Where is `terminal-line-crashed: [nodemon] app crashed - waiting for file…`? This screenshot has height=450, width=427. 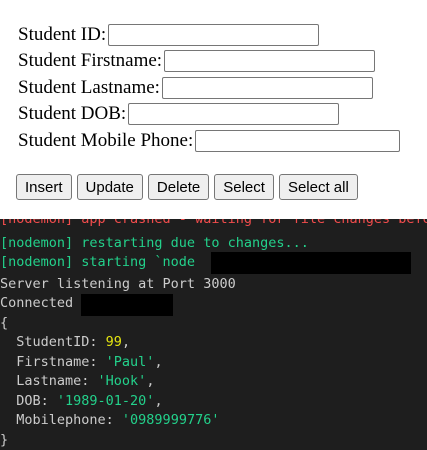
terminal-line-crashed: [nodemon] app crashed - waiting for file… is located at coordinates (213, 223).